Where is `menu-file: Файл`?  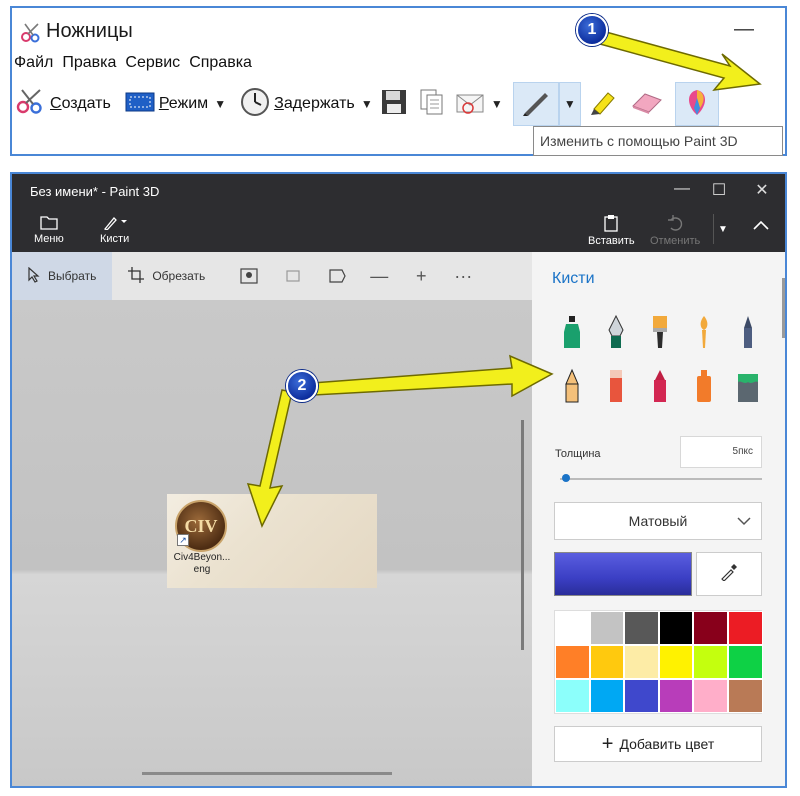
menu-file: Файл is located at coordinates (33, 65).